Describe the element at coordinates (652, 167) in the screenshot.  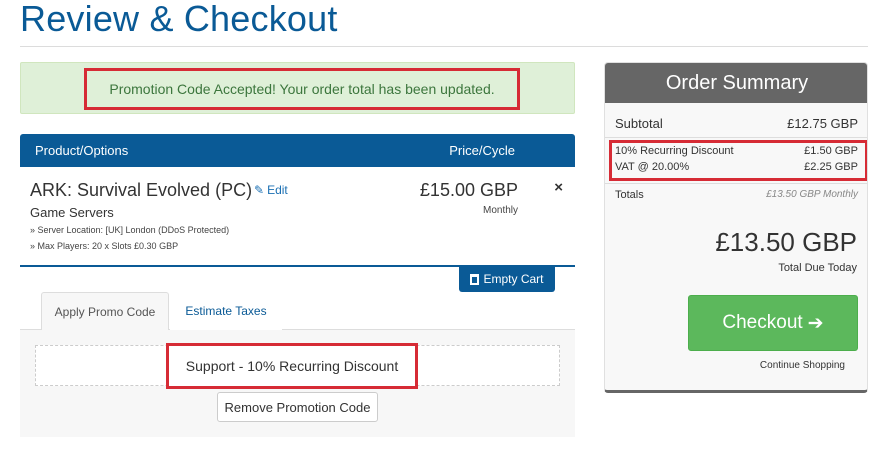
I see `vat-label: VAT @ 20.00%` at that location.